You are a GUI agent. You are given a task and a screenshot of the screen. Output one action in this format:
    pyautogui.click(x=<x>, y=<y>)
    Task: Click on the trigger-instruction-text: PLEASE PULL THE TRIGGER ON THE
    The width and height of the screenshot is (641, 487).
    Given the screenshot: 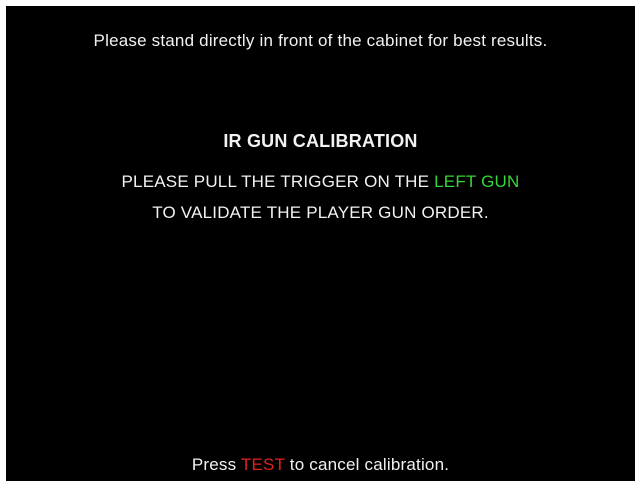 What is the action you would take?
    pyautogui.click(x=278, y=181)
    